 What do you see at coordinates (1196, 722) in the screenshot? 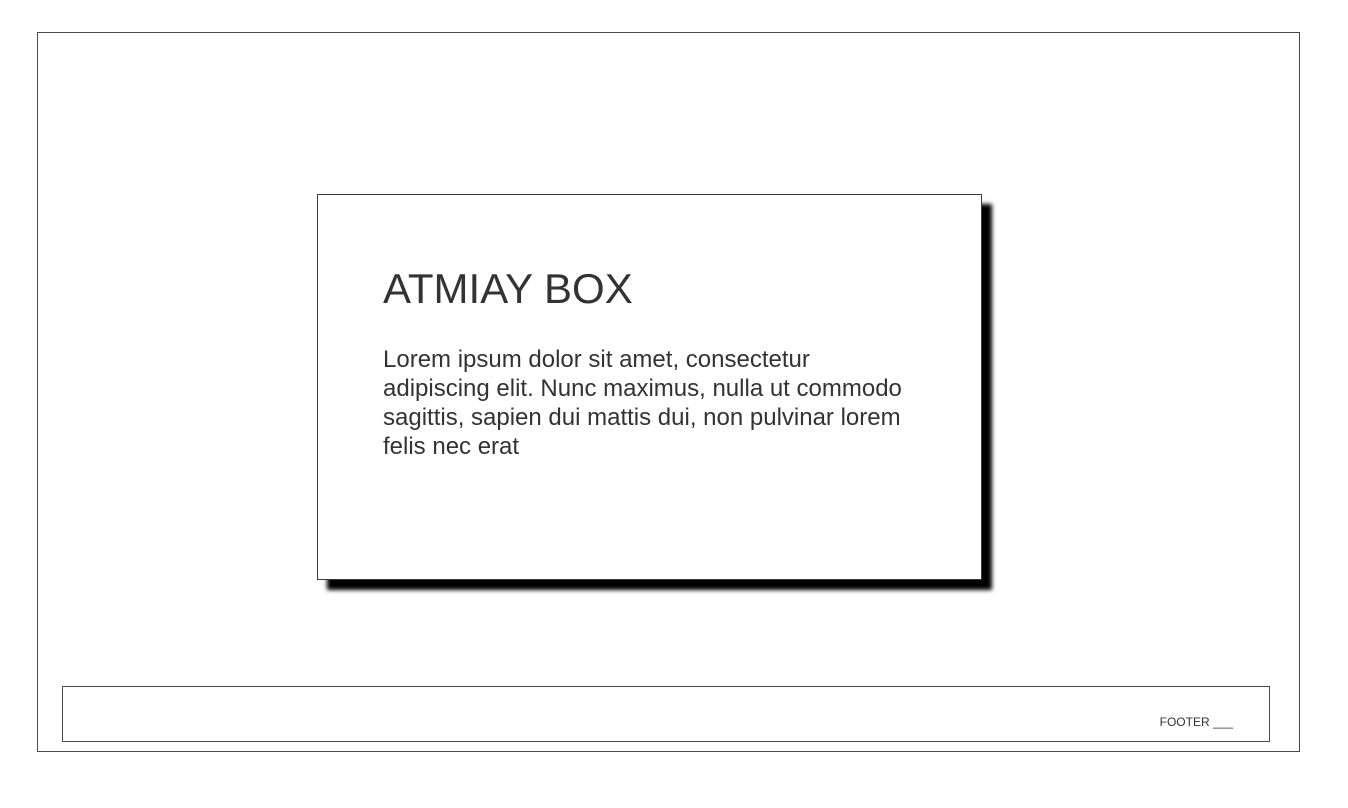
I see `footer-label: FOOTER ___` at bounding box center [1196, 722].